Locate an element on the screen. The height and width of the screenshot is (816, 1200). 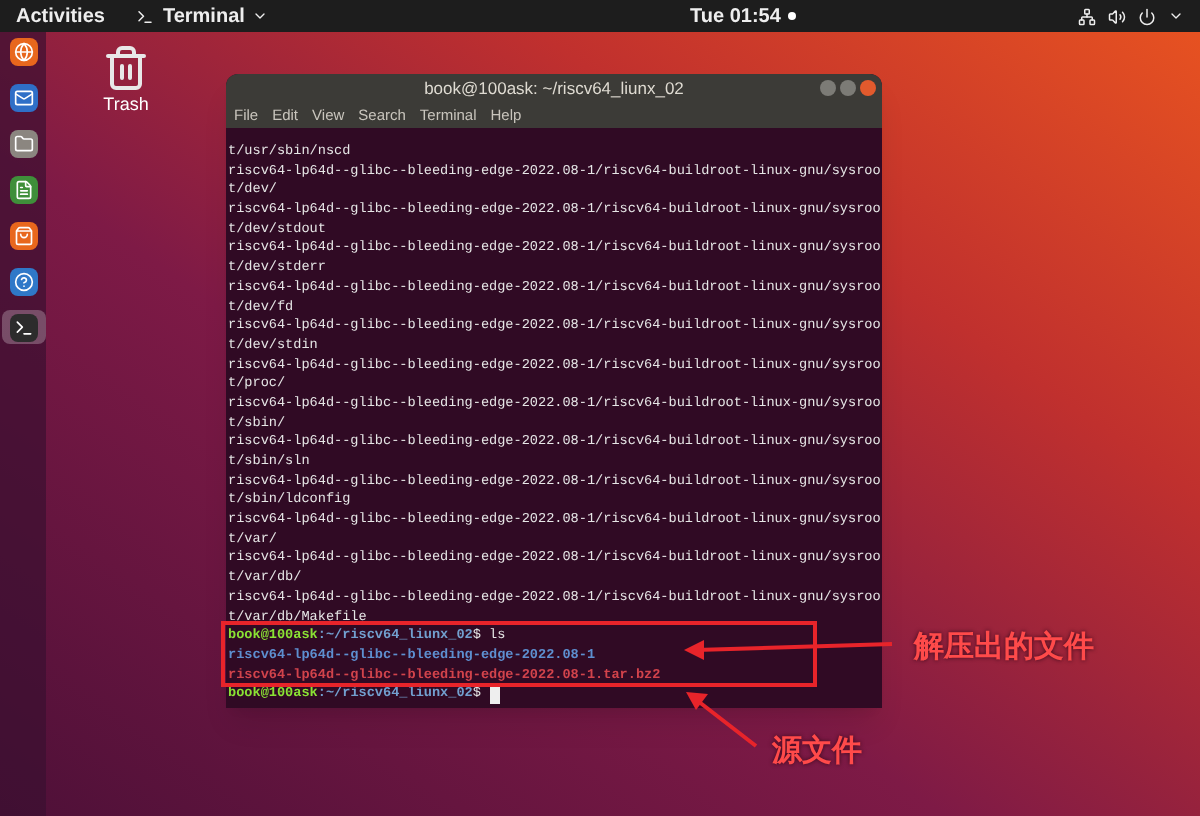
maximize-button is located at coordinates (848, 88).